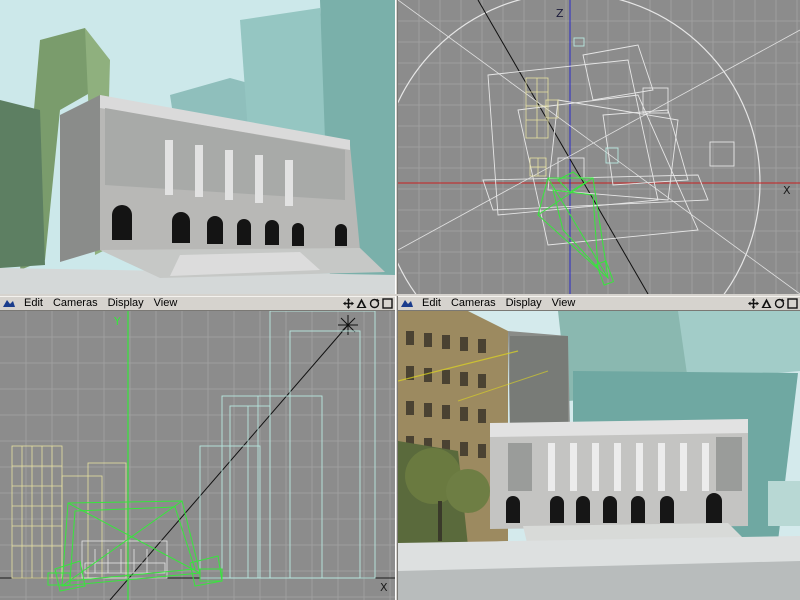  I want to click on front-axis-label-z: Z, so click(560, 13).